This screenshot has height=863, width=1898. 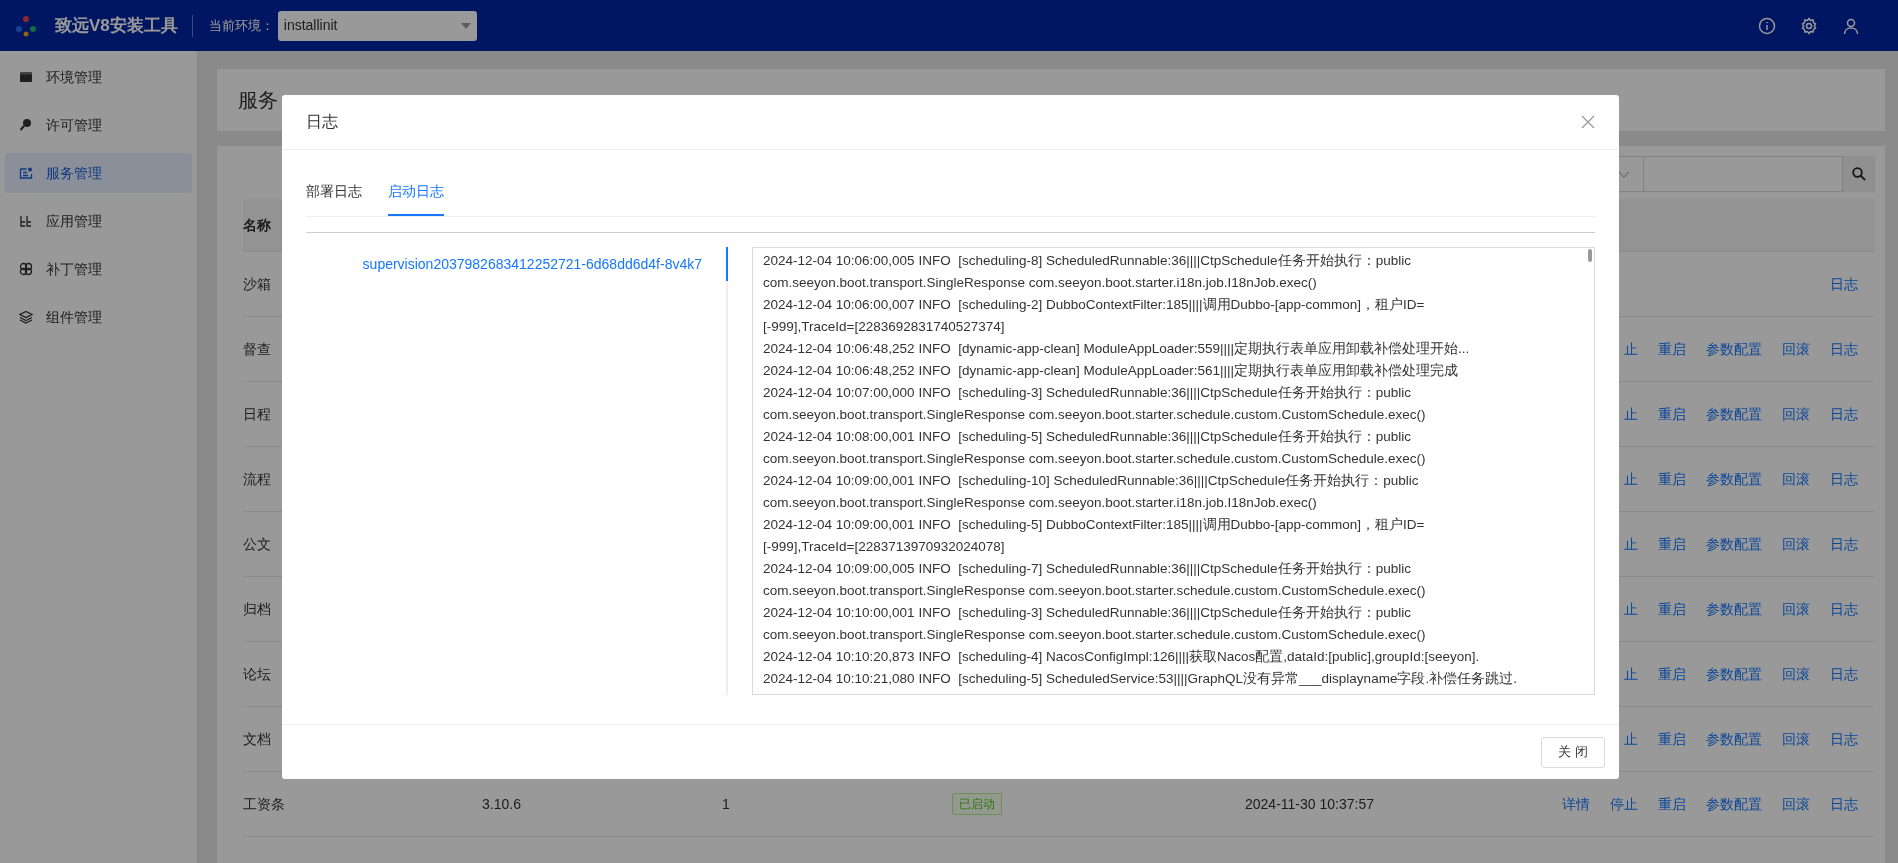 I want to click on action-link: 详情, so click(x=1576, y=804).